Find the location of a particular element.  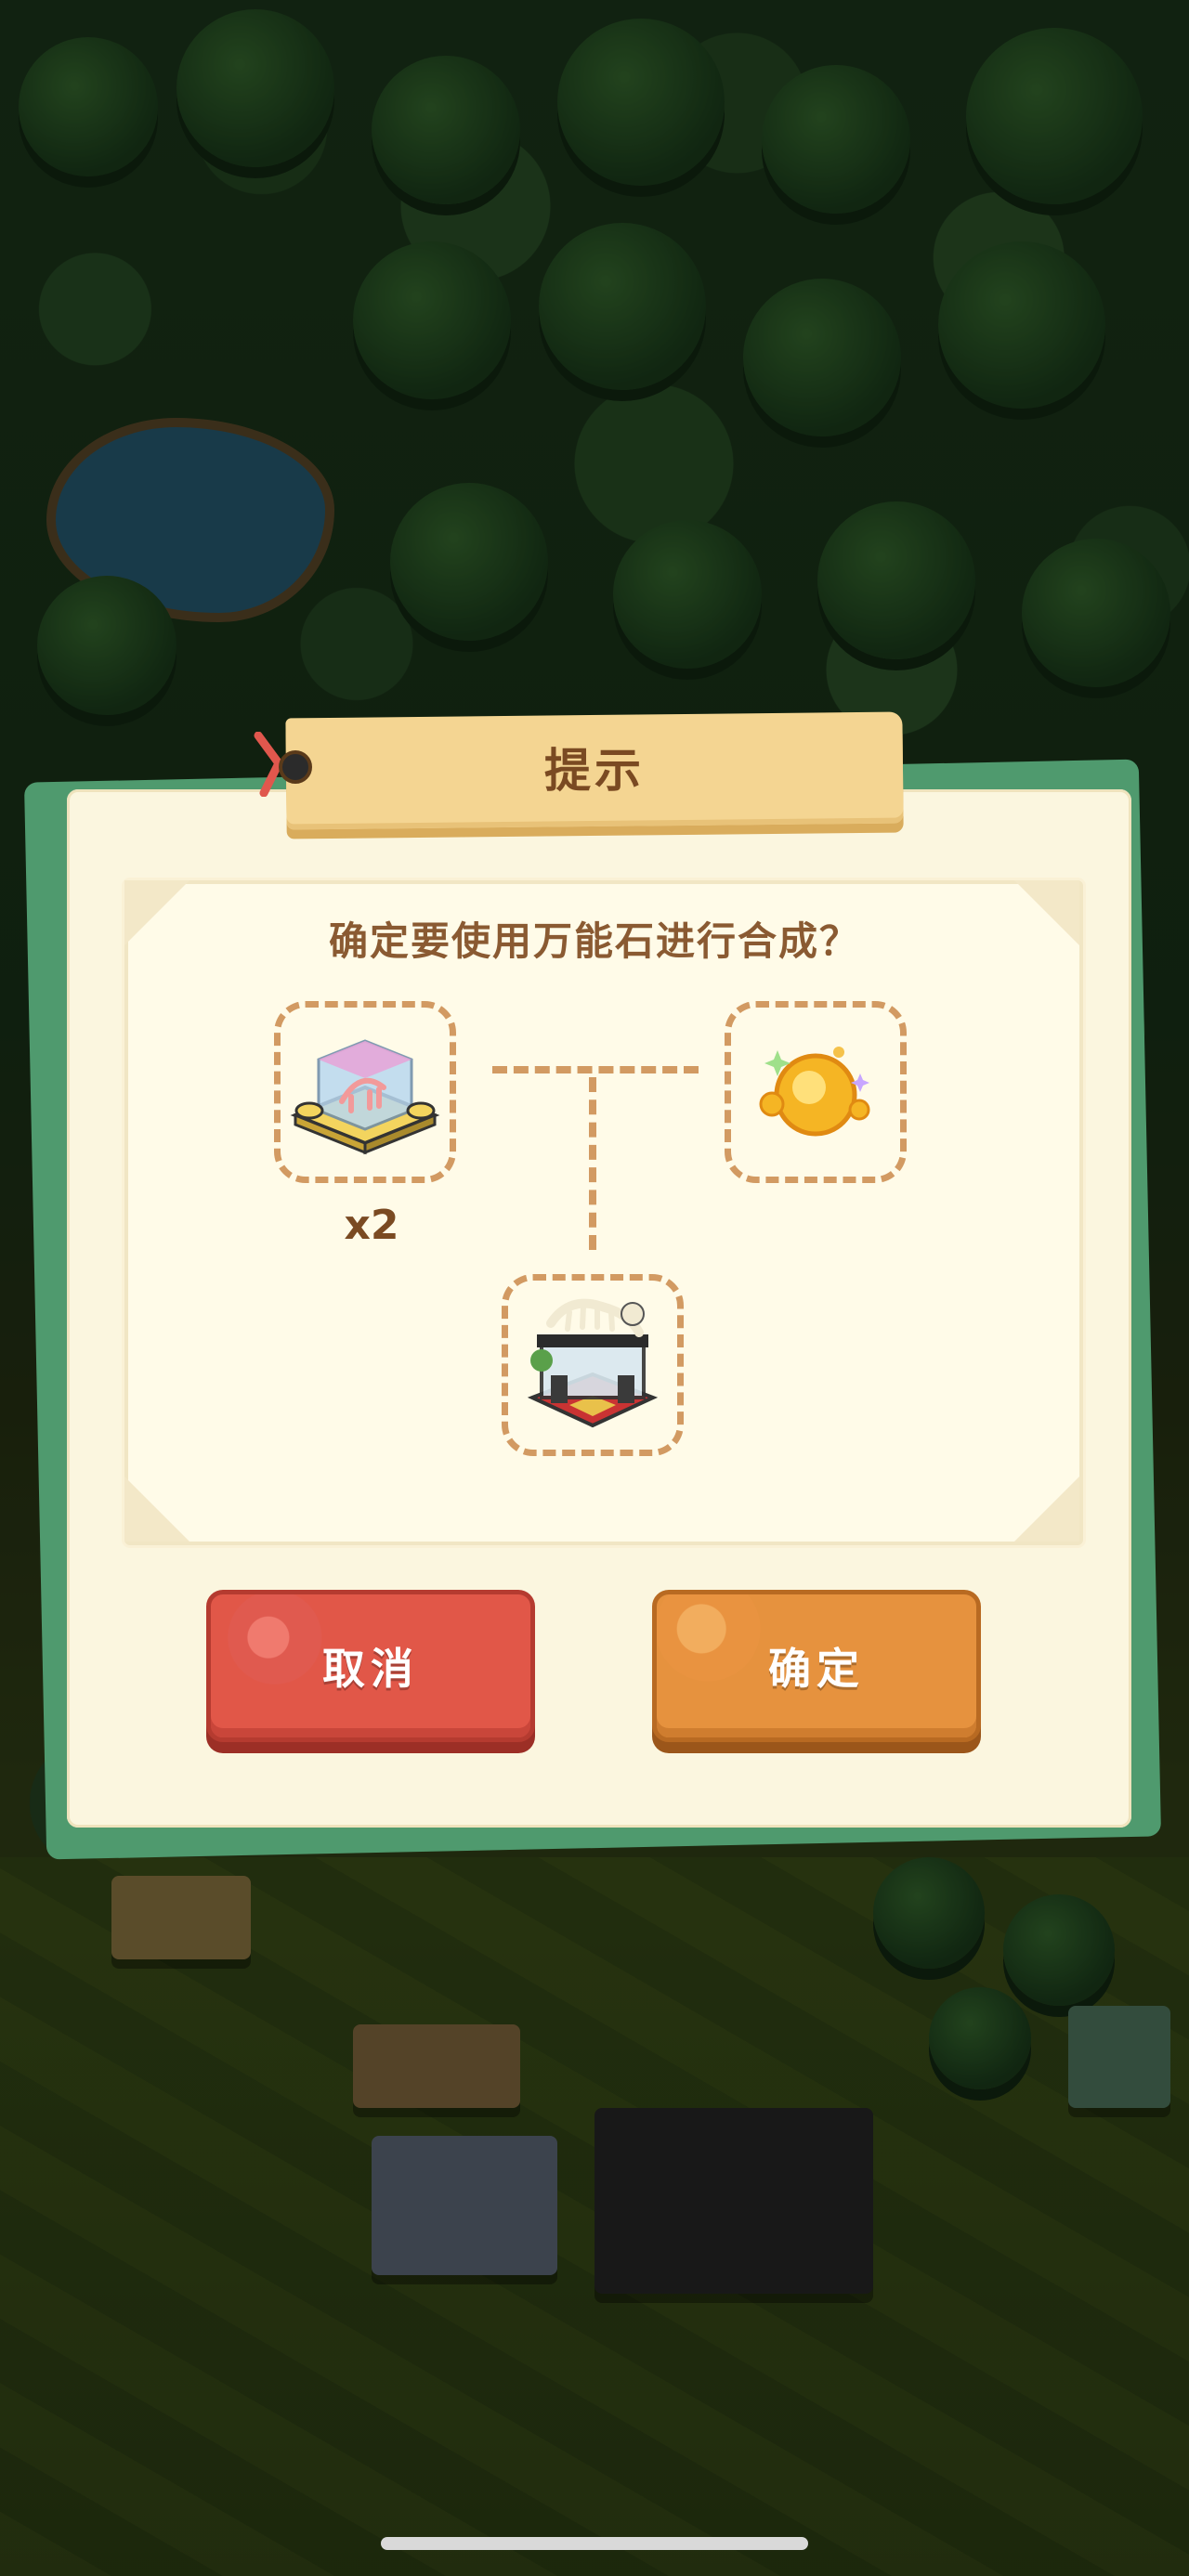

confirm-button-label: 确定 is located at coordinates (816, 1669).